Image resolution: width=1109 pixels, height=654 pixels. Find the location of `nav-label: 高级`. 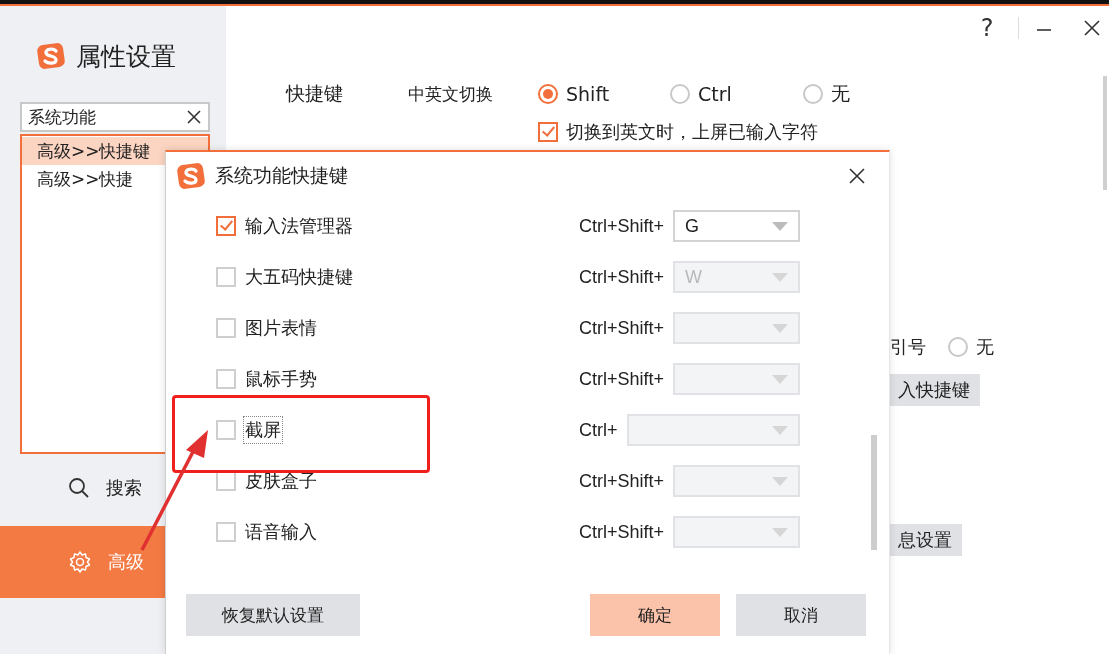

nav-label: 高级 is located at coordinates (126, 562).